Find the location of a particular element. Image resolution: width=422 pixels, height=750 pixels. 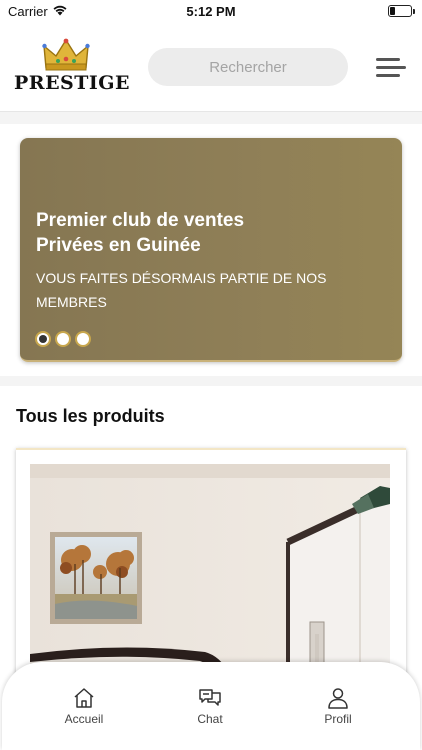

crown-icon is located at coordinates (66, 54).